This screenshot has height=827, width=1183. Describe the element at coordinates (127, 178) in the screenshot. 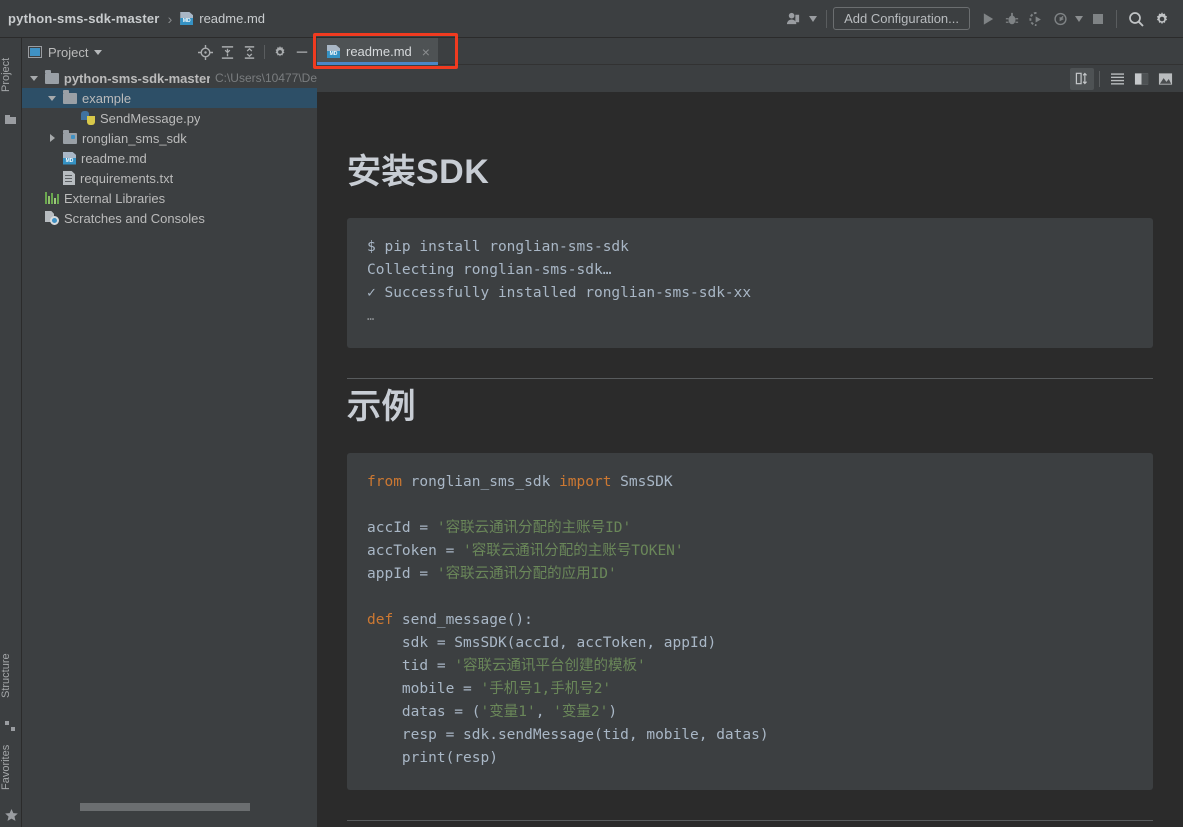

I see `tree-item-label: requirements.txt` at that location.